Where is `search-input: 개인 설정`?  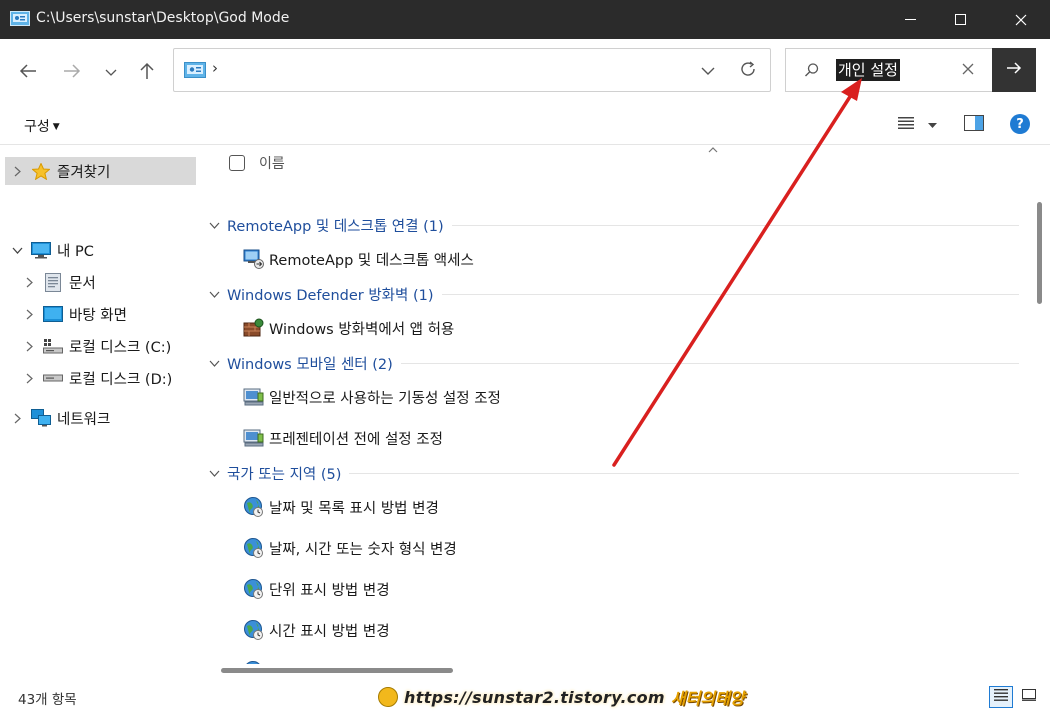 search-input: 개인 설정 is located at coordinates (868, 70).